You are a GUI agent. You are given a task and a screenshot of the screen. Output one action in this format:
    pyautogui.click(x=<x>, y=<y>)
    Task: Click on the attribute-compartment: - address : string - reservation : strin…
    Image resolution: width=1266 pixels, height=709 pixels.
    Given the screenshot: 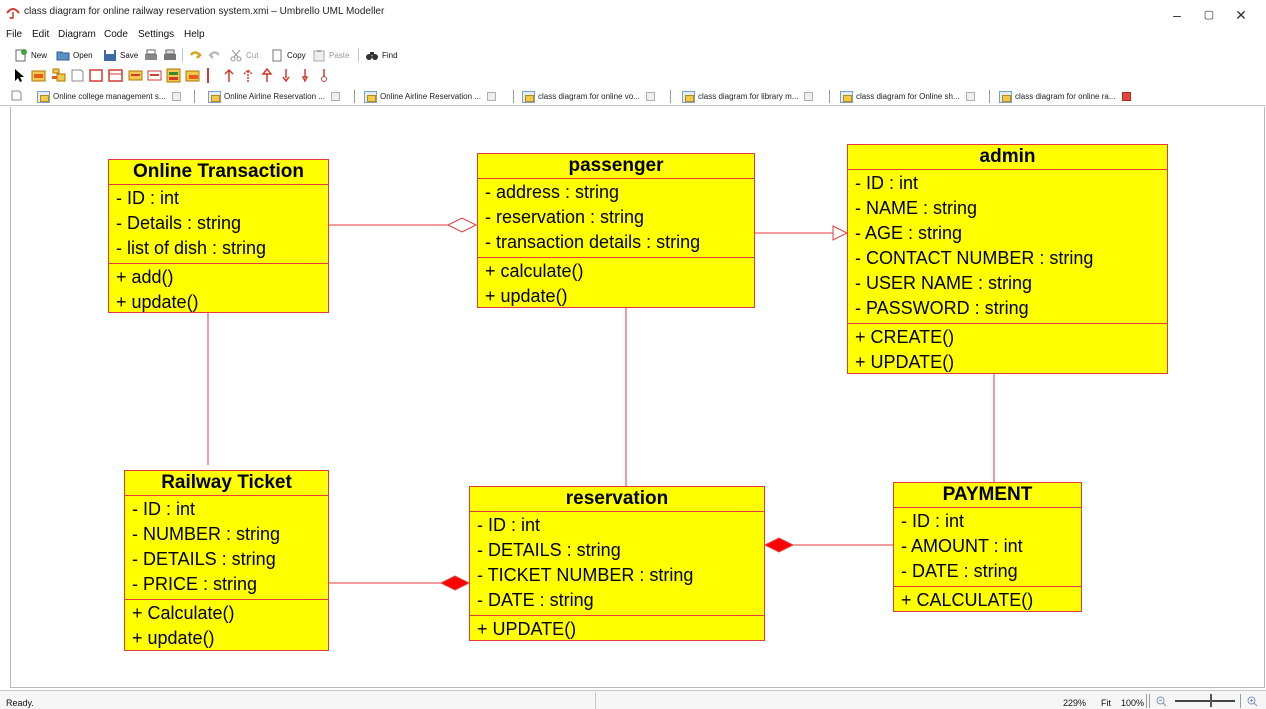 What is the action you would take?
    pyautogui.click(x=616, y=218)
    